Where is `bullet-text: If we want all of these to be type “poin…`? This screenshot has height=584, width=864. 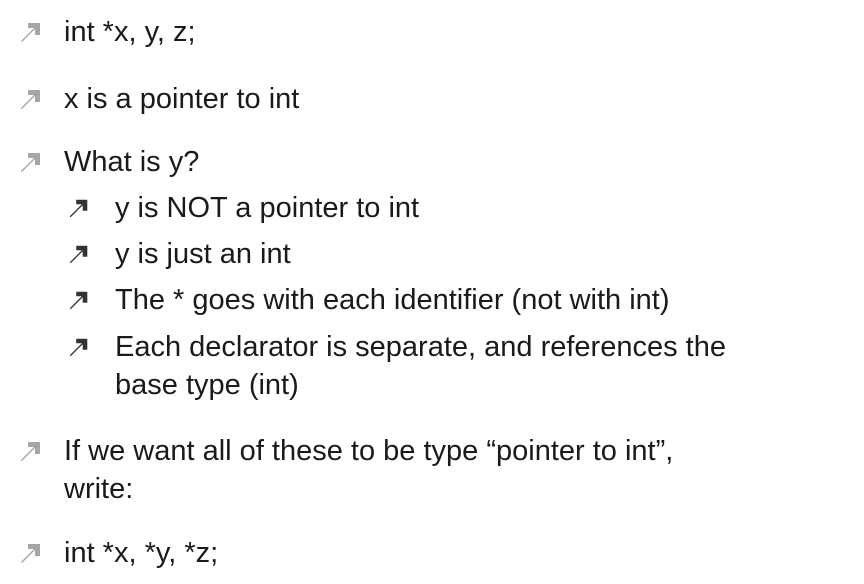
bullet-text: If we want all of these to be type “poin… is located at coordinates (369, 451).